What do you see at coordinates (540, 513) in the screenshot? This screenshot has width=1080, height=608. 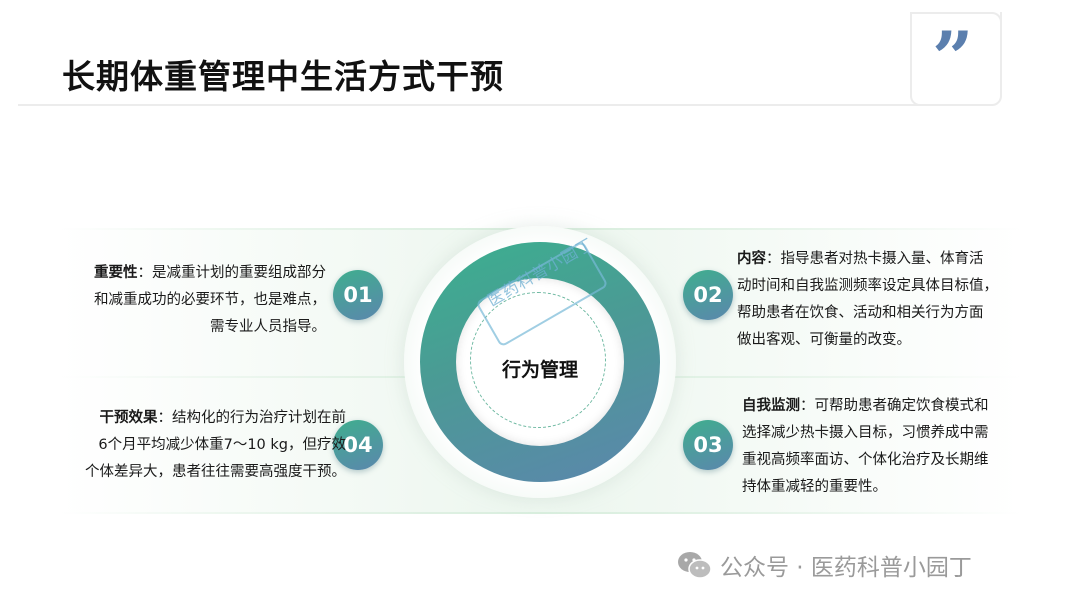 I see `band-bottom-line` at bounding box center [540, 513].